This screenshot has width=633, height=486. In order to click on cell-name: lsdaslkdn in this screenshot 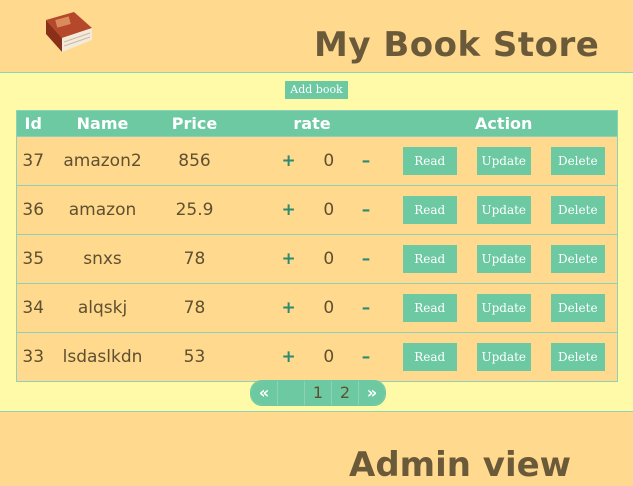, I will do `click(102, 357)`.